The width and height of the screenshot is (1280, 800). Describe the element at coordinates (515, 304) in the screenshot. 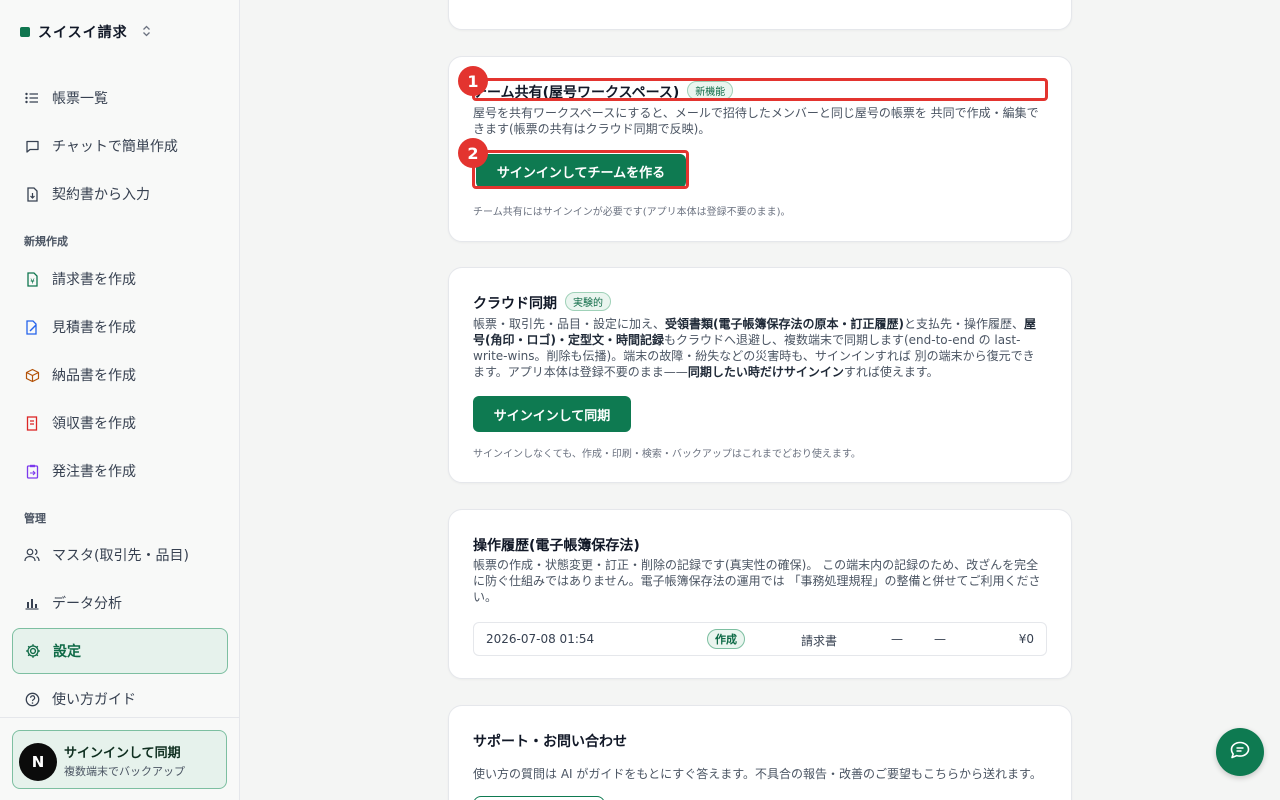

I see `cloud-sync-title-text: クラウド同期` at that location.